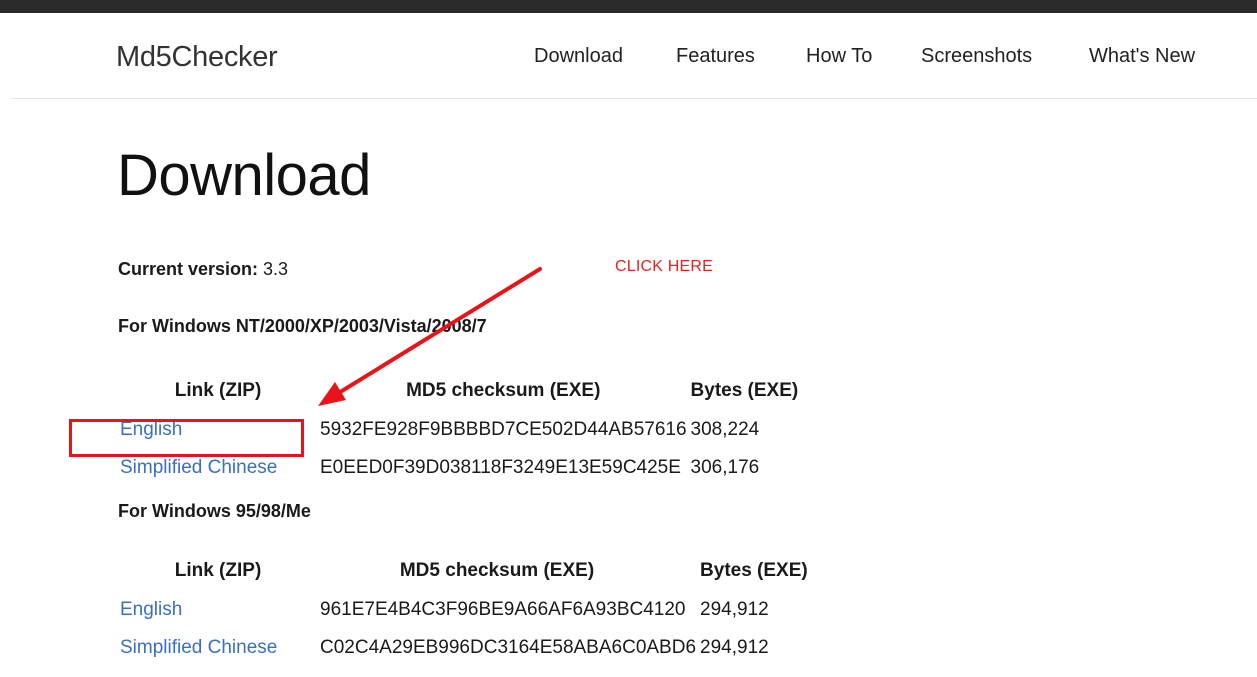 The height and width of the screenshot is (677, 1257). What do you see at coordinates (244, 175) in the screenshot?
I see `page-title: Download` at bounding box center [244, 175].